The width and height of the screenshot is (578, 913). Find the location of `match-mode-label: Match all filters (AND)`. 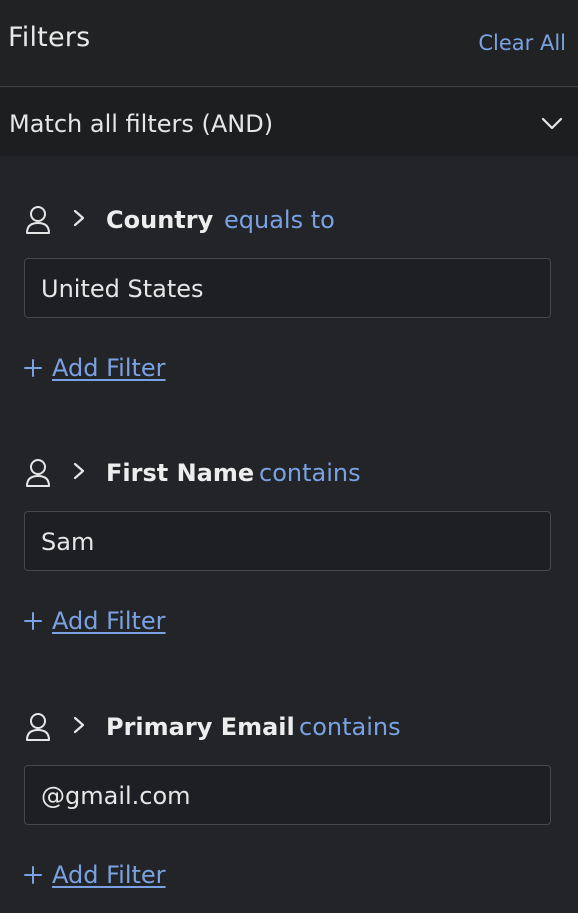

match-mode-label: Match all filters (AND) is located at coordinates (141, 124).